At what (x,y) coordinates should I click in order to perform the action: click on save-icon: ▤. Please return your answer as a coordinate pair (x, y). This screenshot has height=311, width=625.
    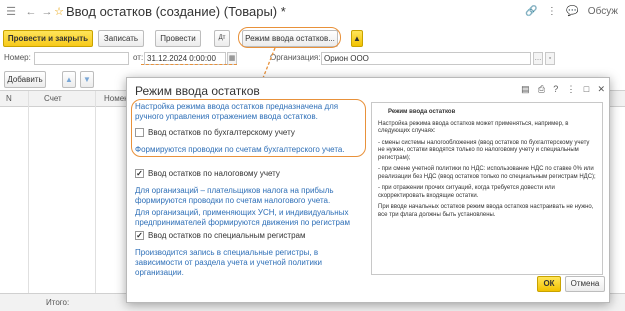
    Looking at the image, I should click on (525, 89).